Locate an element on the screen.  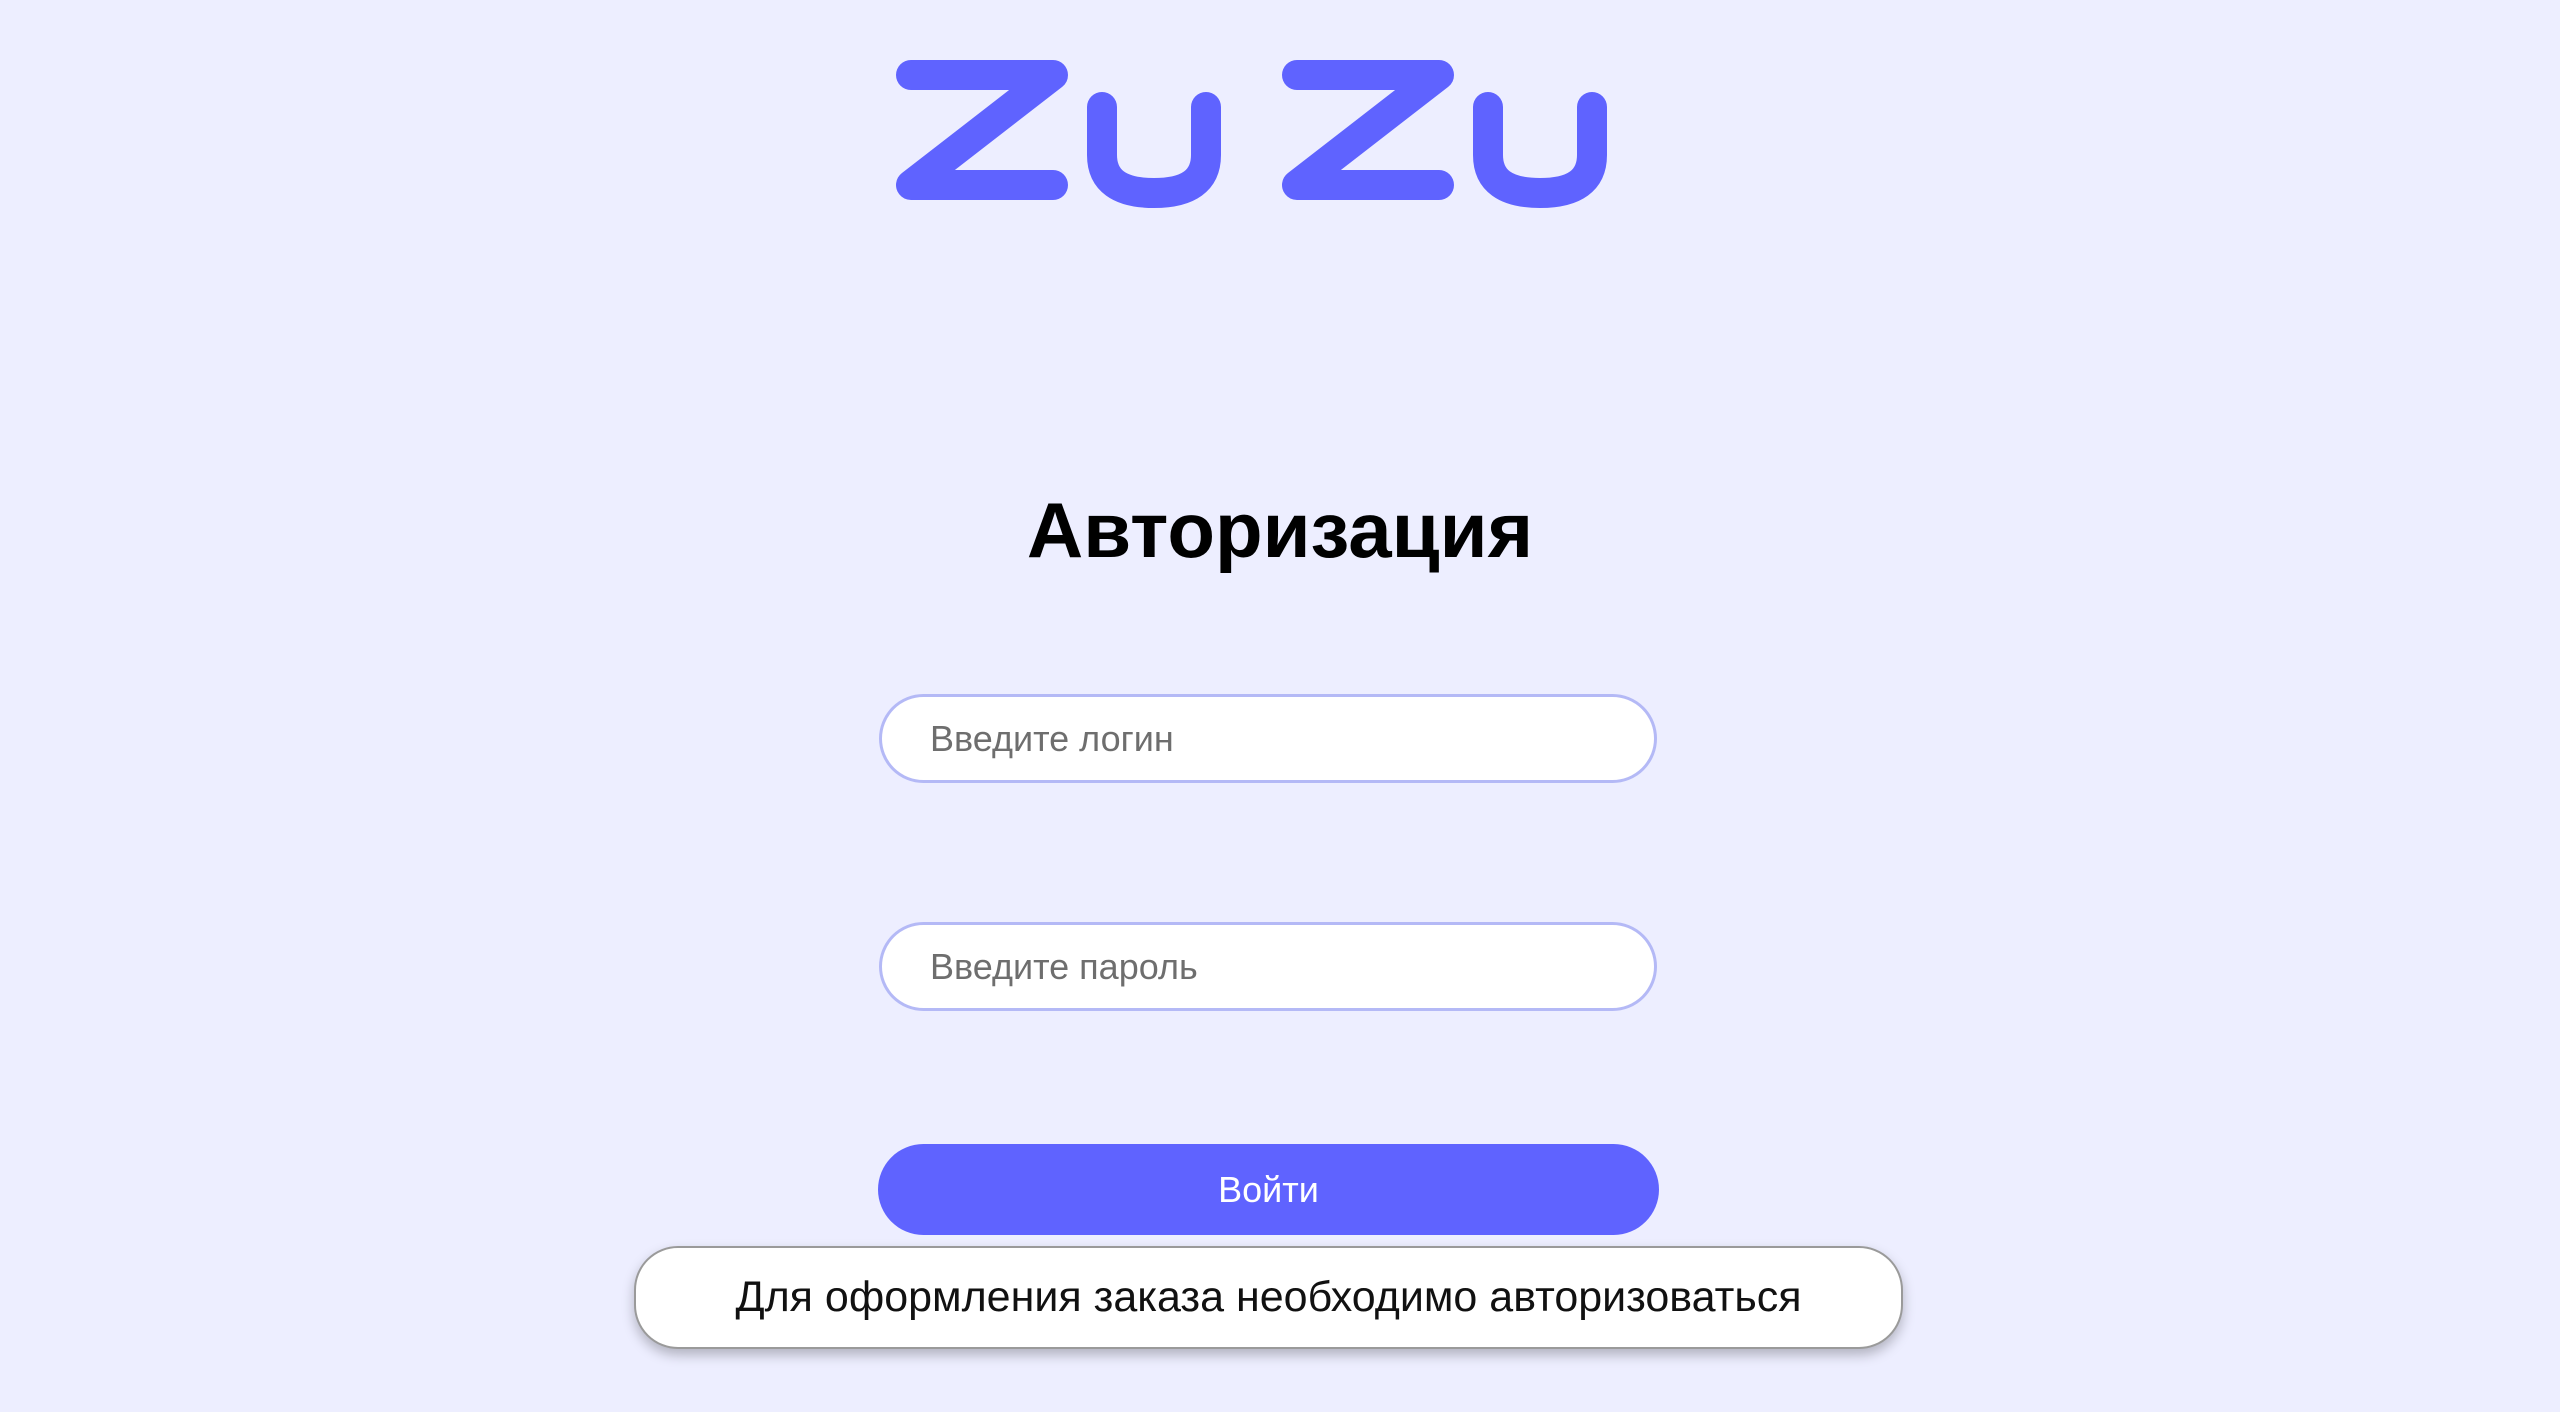
login-input is located at coordinates (1268, 738).